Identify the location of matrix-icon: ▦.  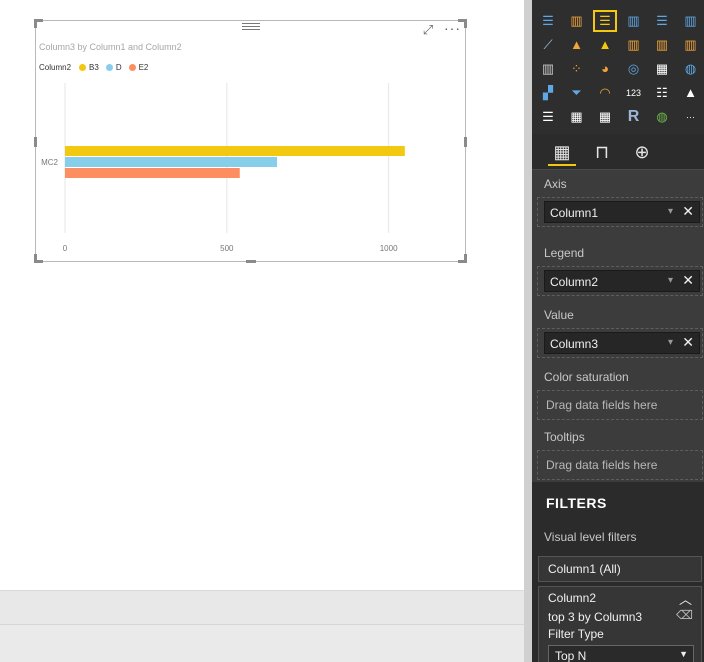
(605, 117).